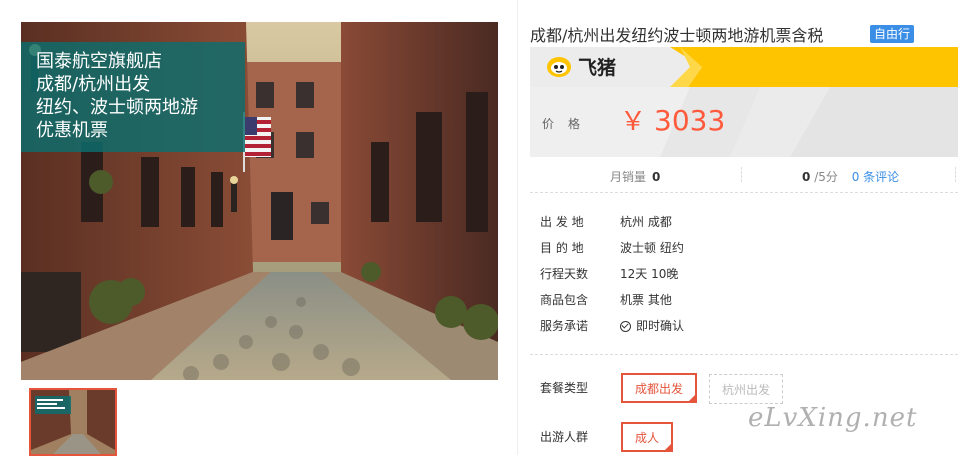  What do you see at coordinates (659, 388) in the screenshot?
I see `package-option-chengdu: 成都出发` at bounding box center [659, 388].